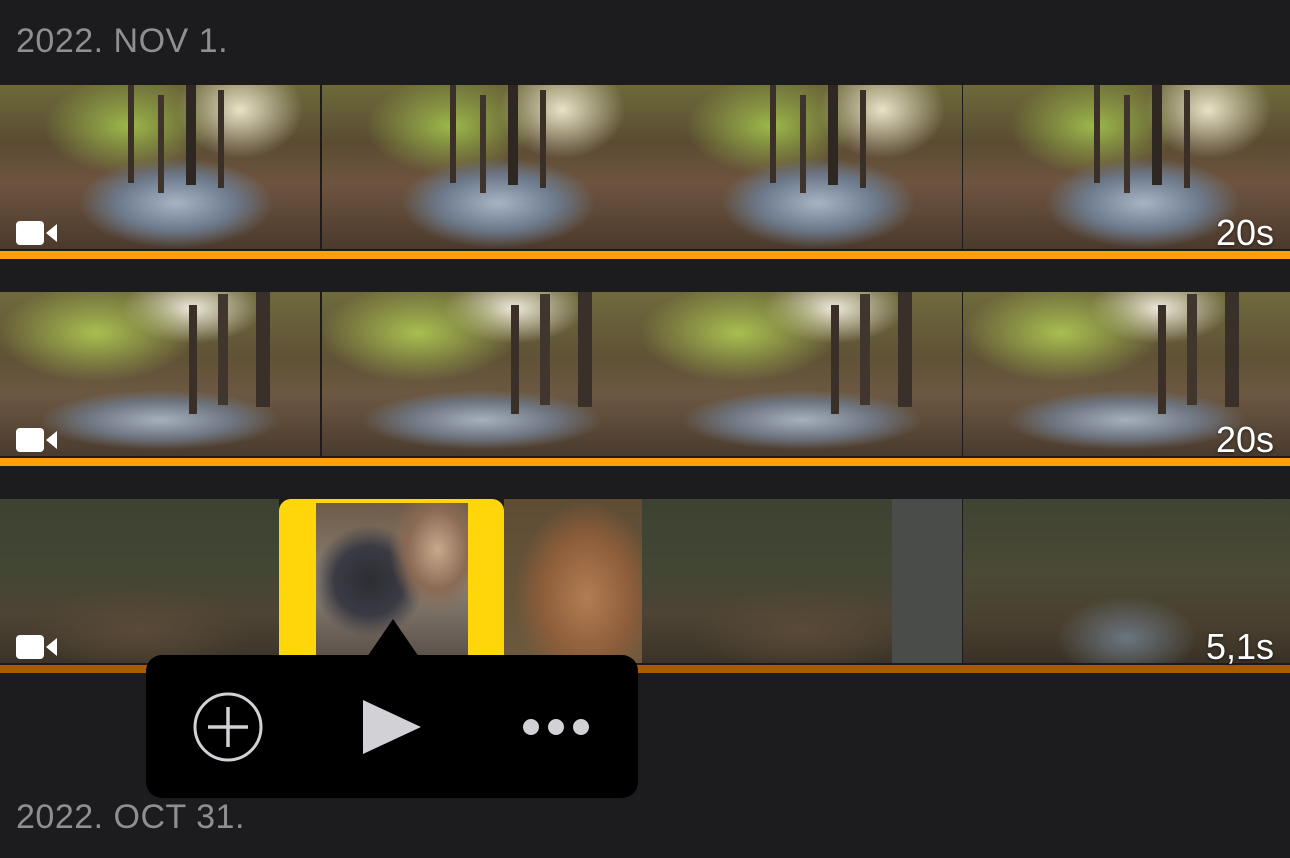  I want to click on add-circle-icon, so click(228, 726).